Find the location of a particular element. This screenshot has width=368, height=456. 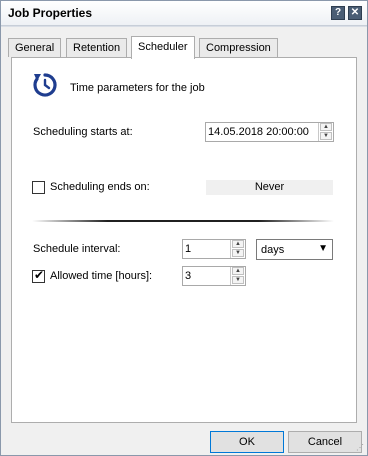

starts-datetime-field: 14.05.2018 20:00:00 ▲ ▼ is located at coordinates (269, 132).